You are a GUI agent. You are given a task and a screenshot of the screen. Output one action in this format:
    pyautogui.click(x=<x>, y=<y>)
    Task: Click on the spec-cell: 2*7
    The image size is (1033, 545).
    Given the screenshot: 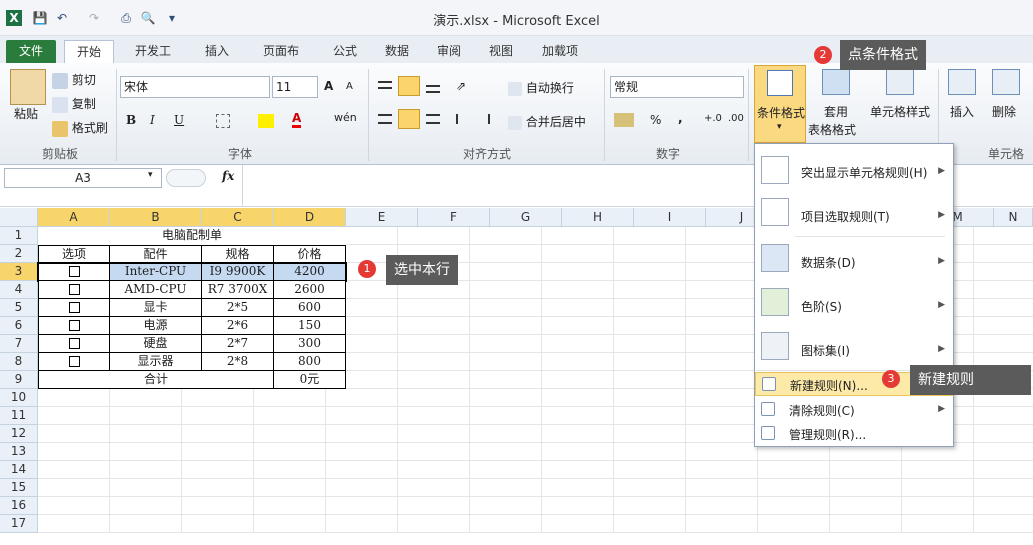 What is the action you would take?
    pyautogui.click(x=238, y=344)
    